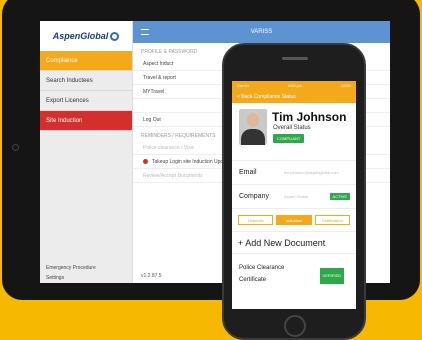 The width and height of the screenshot is (422, 340). What do you see at coordinates (152, 119) in the screenshot?
I see `list-item-label: Log Out` at bounding box center [152, 119].